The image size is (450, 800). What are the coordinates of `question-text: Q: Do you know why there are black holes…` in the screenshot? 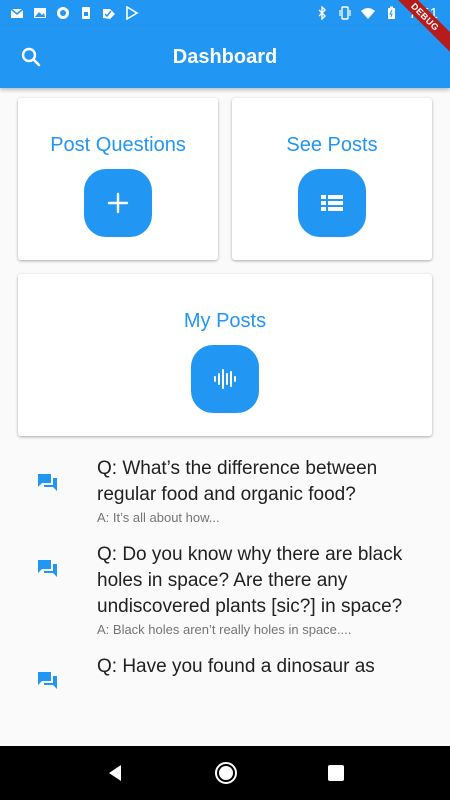 It's located at (250, 580).